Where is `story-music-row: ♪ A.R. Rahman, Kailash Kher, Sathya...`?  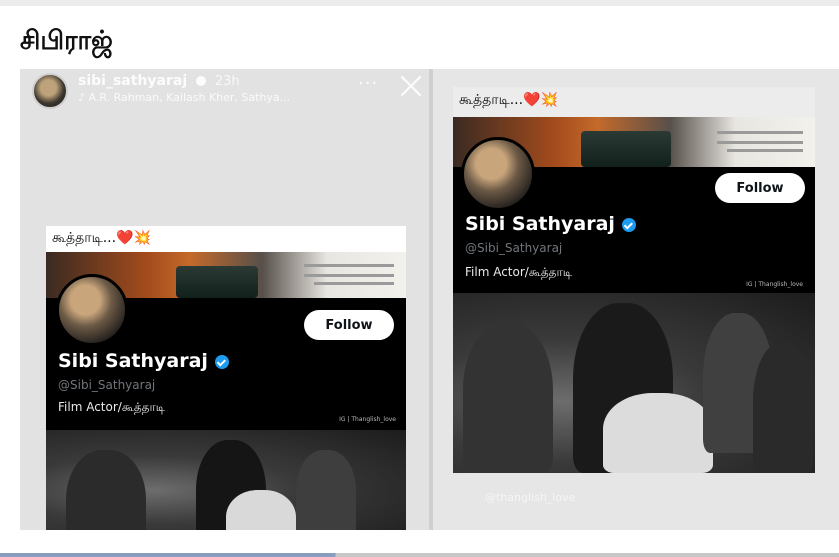 story-music-row: ♪ A.R. Rahman, Kailash Kher, Sathya... is located at coordinates (184, 97).